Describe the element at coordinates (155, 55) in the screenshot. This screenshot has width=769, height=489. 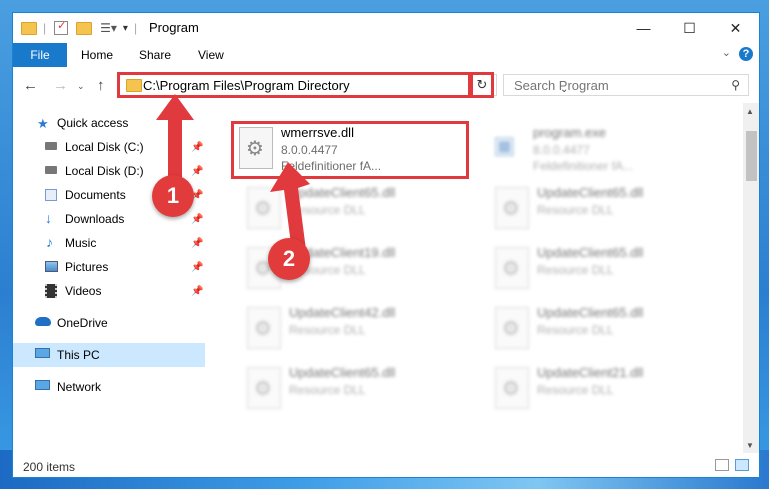
I see `tab-share: Share` at that location.